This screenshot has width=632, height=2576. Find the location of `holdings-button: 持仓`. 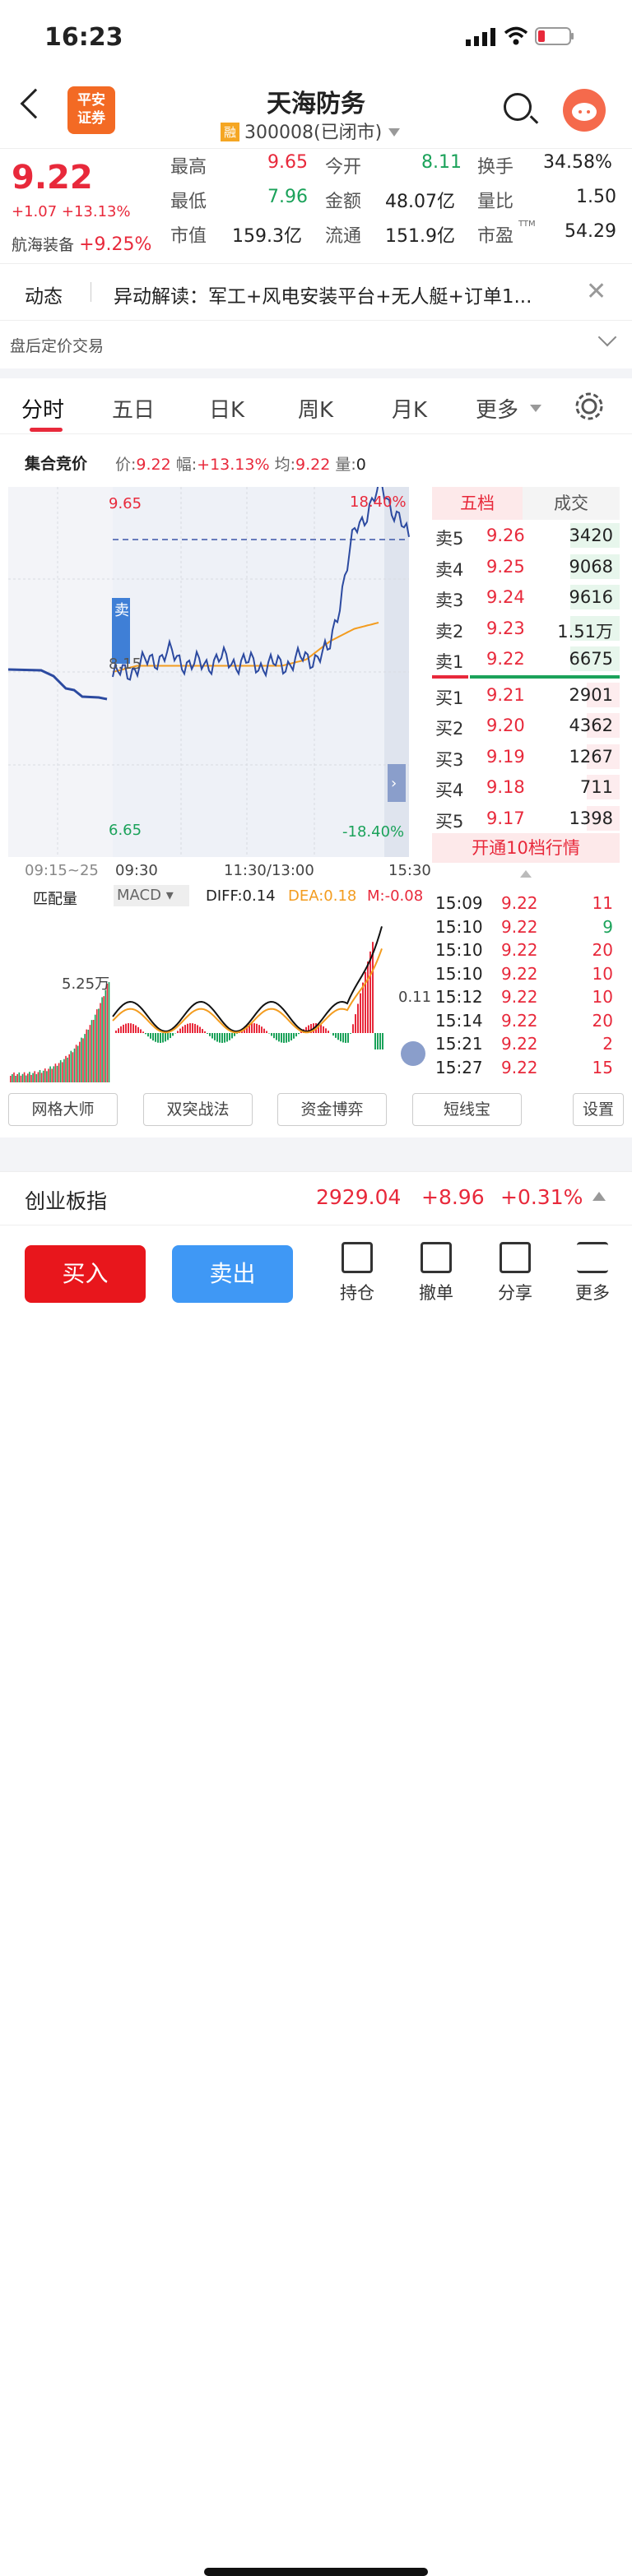

holdings-button: 持仓 is located at coordinates (357, 1273).